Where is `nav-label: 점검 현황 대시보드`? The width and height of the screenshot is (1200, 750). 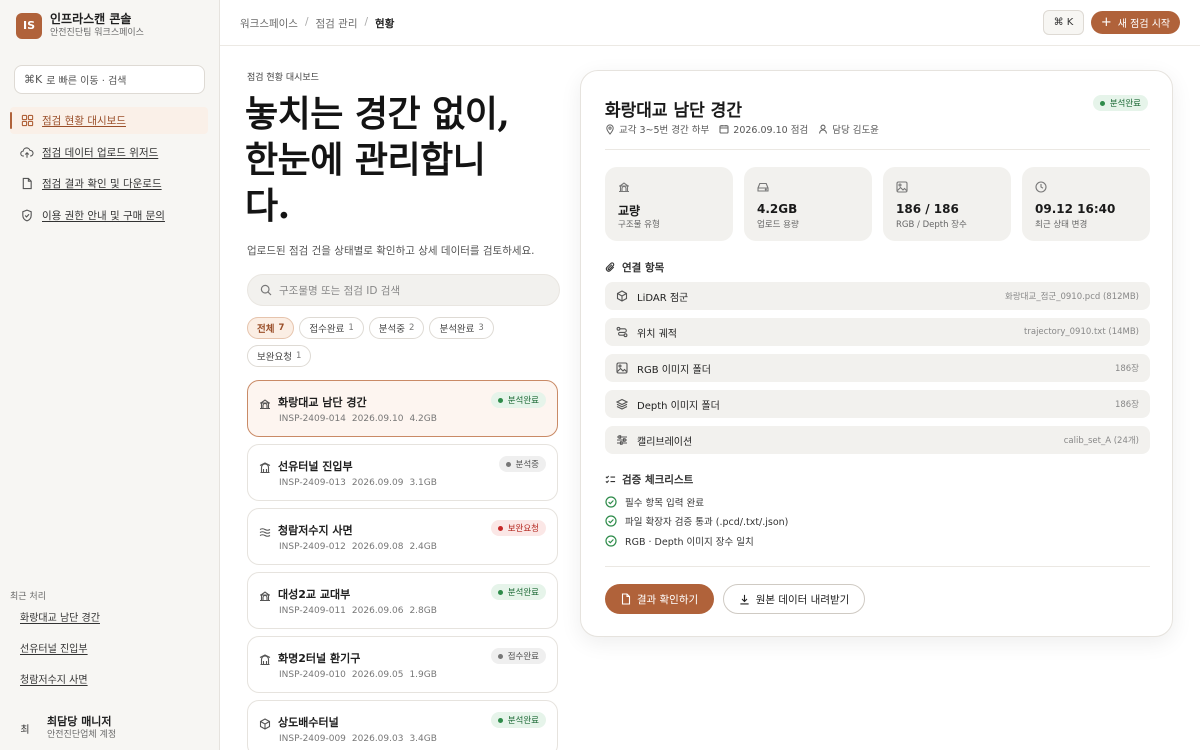
nav-label: 점검 현황 대시보드 is located at coordinates (84, 121).